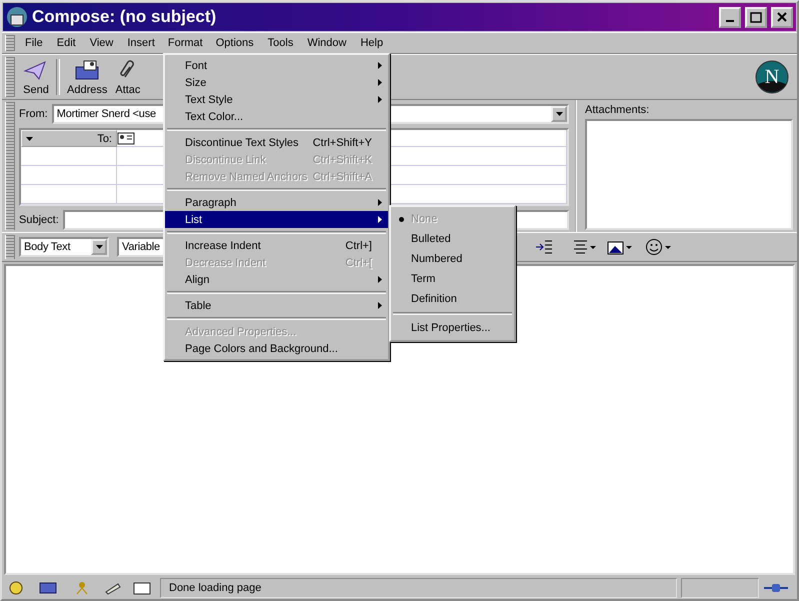  I want to click on logo-icon: N, so click(772, 77).